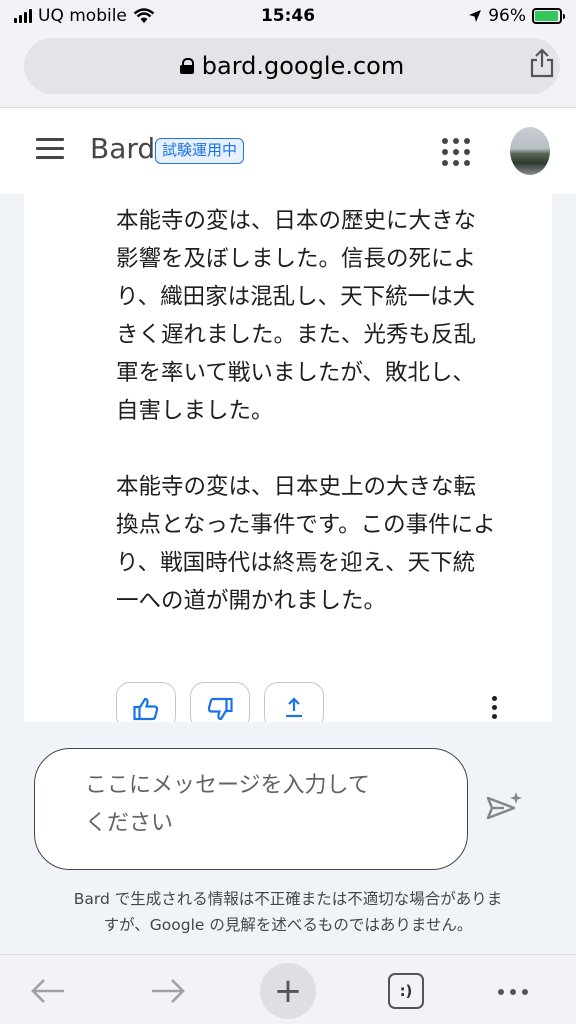 The image size is (576, 1024). I want to click on address-bar: bard.google.com, so click(292, 66).